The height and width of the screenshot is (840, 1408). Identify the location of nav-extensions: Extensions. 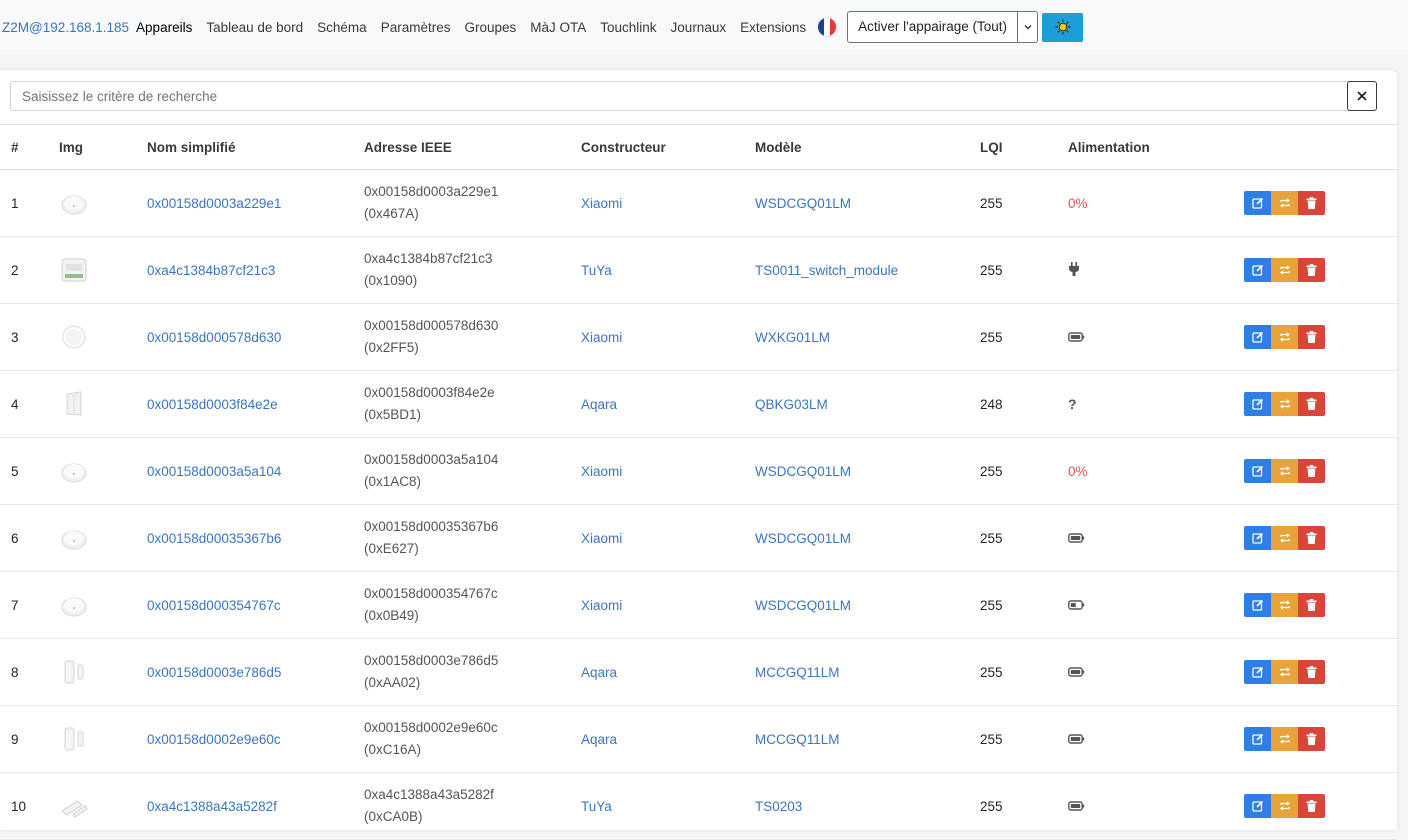
(773, 27).